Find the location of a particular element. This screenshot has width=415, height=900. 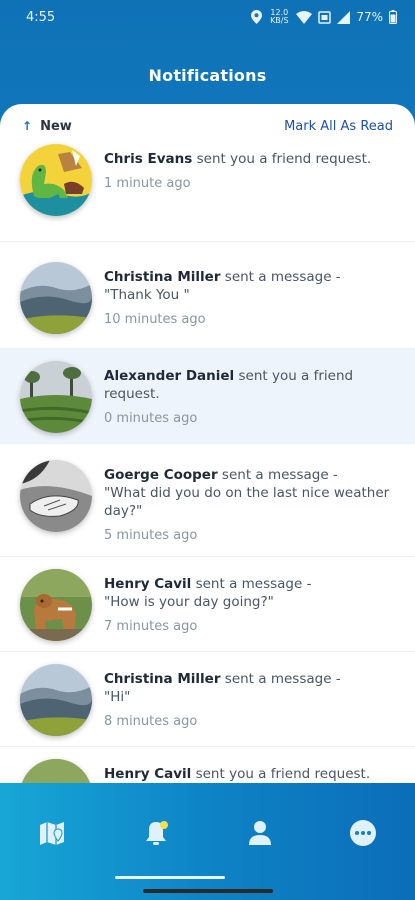

notification-line: Chris Evans sent you a friend request. is located at coordinates (237, 159).